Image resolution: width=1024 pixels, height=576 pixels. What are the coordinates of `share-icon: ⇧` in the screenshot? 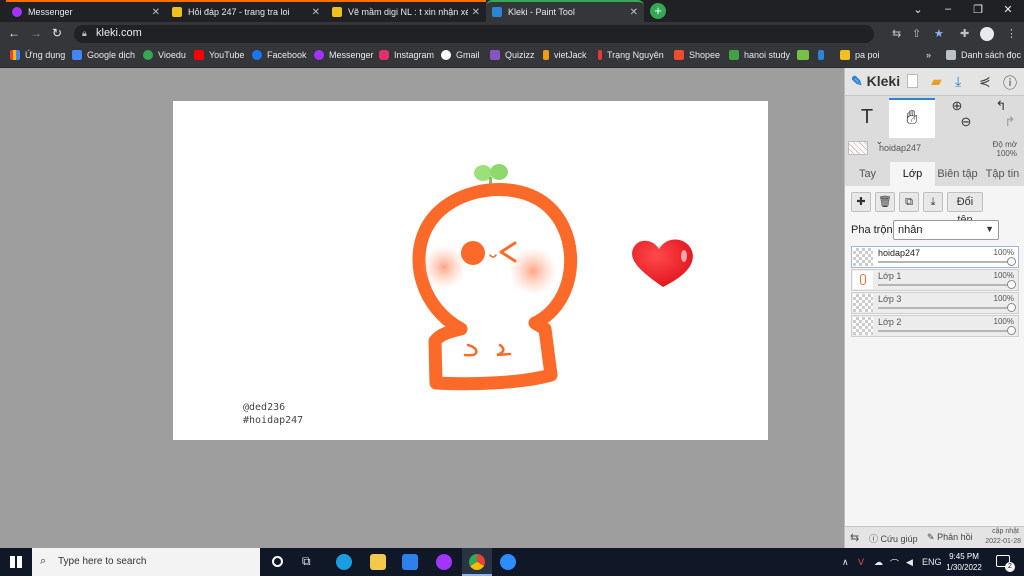 It's located at (916, 33).